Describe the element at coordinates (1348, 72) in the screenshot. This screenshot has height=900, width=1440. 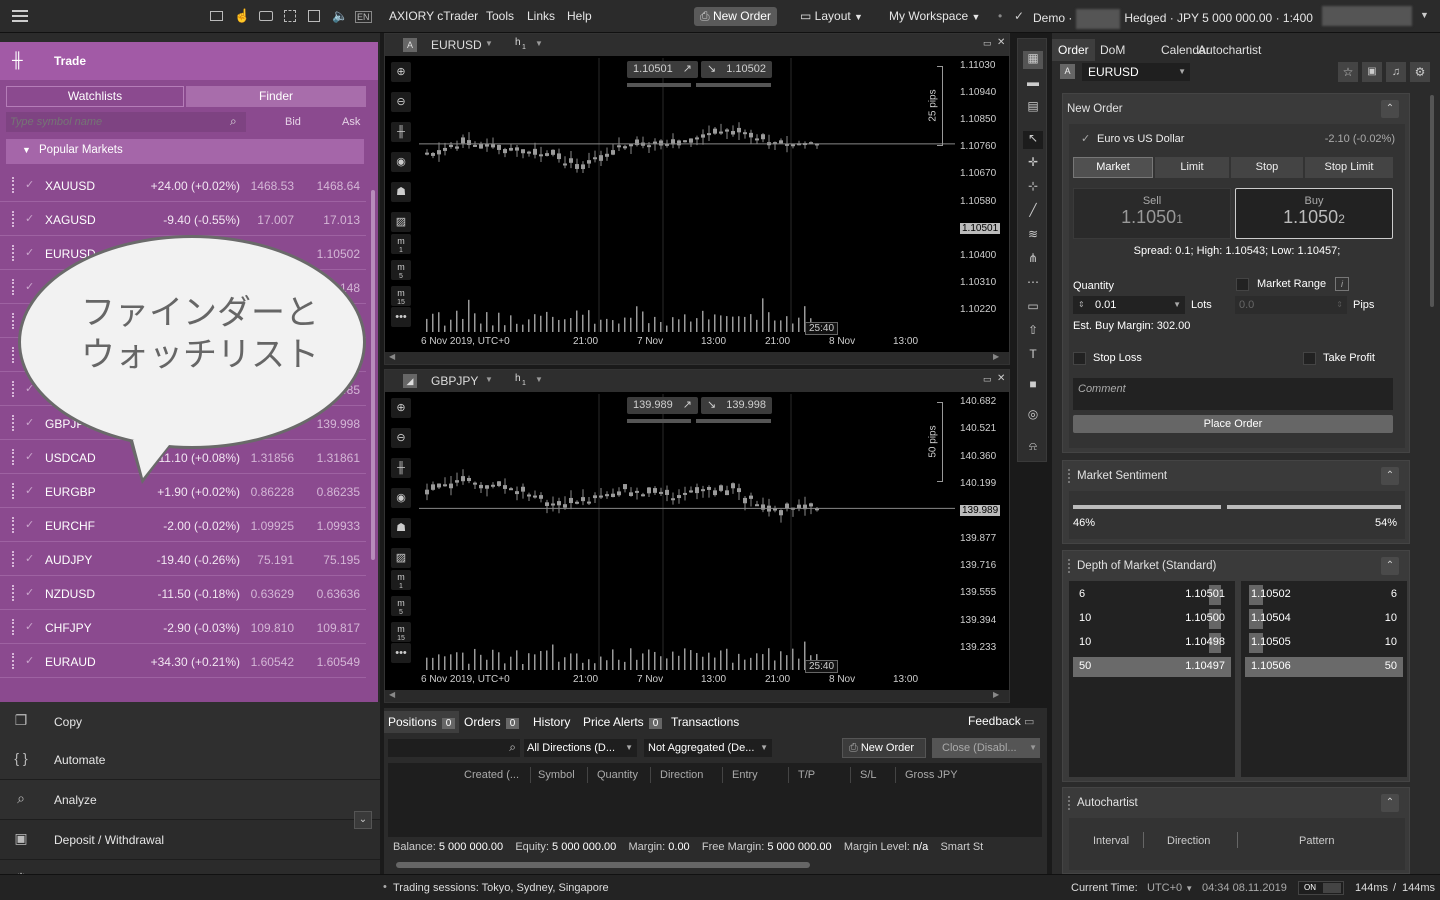
I see `star-icon: ☆` at that location.